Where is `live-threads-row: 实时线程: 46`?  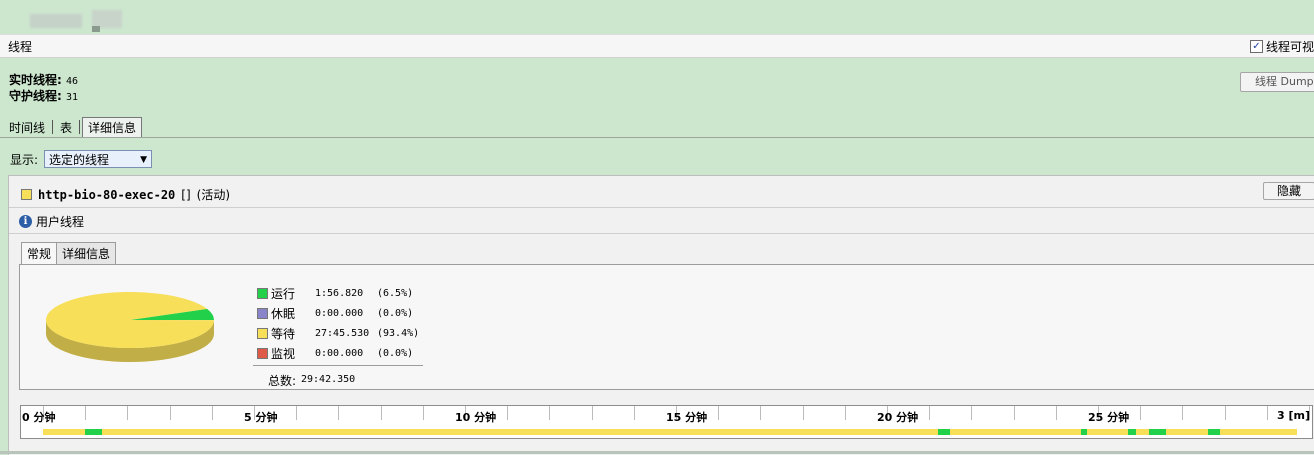 live-threads-row: 实时线程: 46 is located at coordinates (44, 80).